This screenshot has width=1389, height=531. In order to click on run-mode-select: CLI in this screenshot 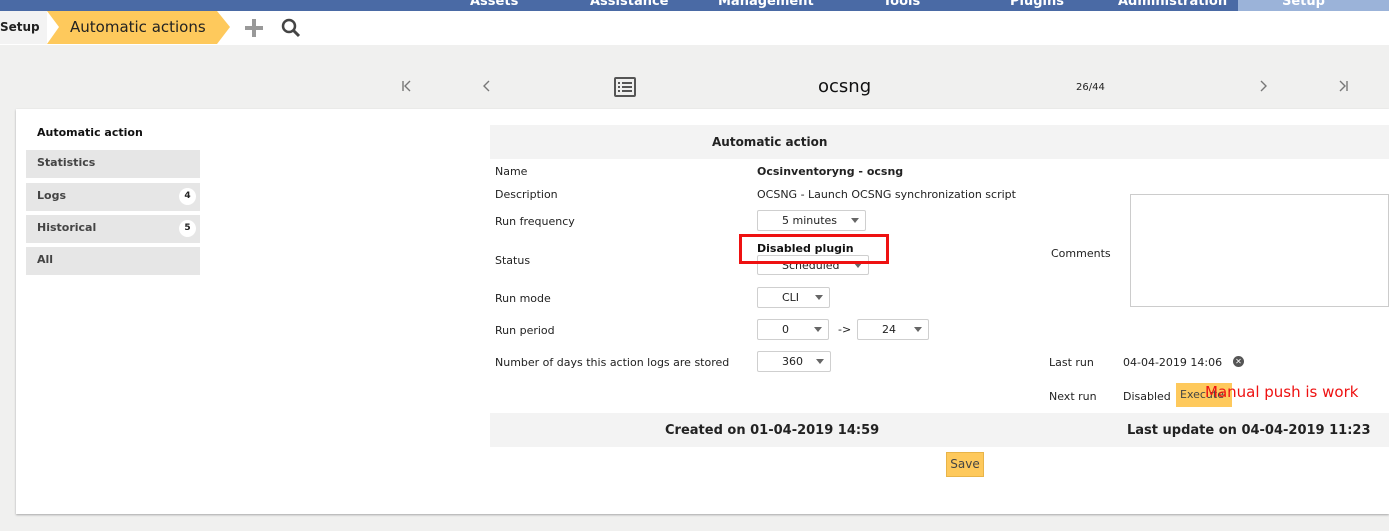, I will do `click(793, 297)`.